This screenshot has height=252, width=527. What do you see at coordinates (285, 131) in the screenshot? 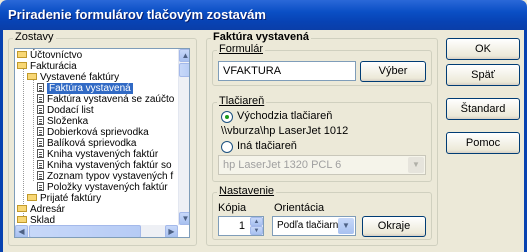
I see `default-printer-path: \\vburza\hp LaserJet 1012` at bounding box center [285, 131].